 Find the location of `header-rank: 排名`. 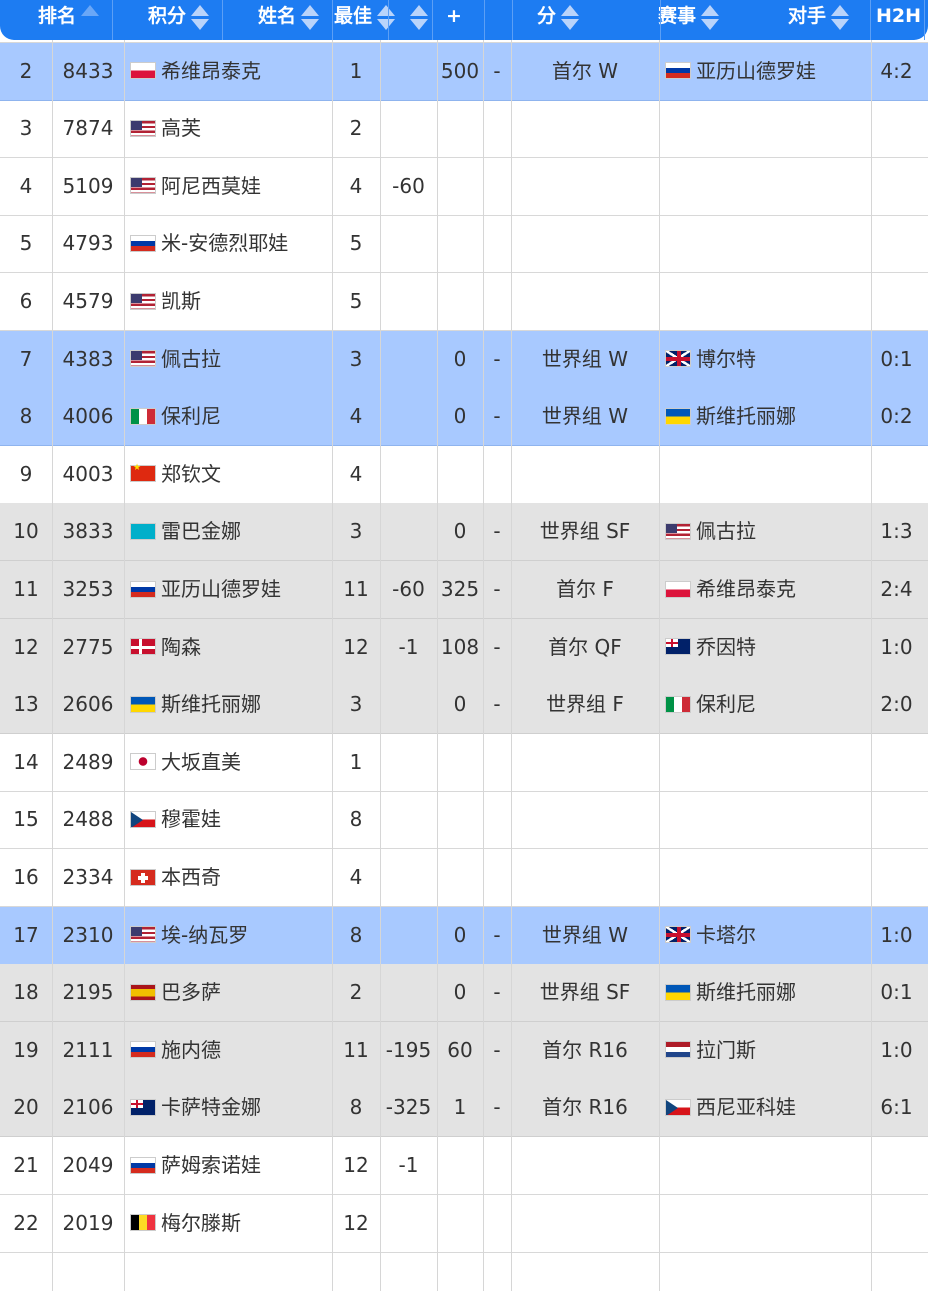

header-rank: 排名 is located at coordinates (69, 16).